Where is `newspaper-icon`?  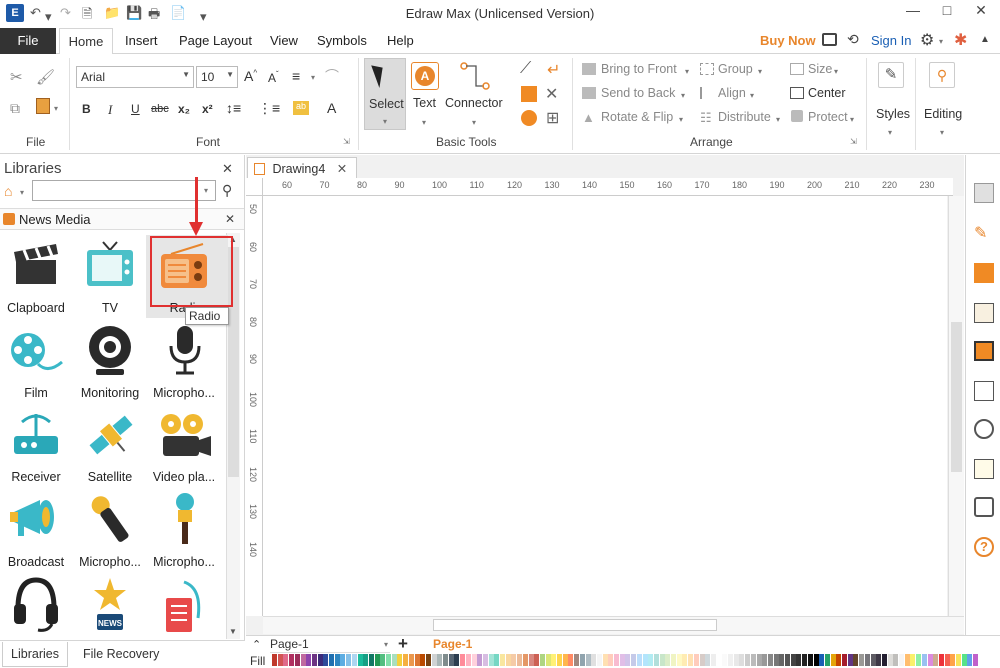 newspaper-icon is located at coordinates (183, 606).